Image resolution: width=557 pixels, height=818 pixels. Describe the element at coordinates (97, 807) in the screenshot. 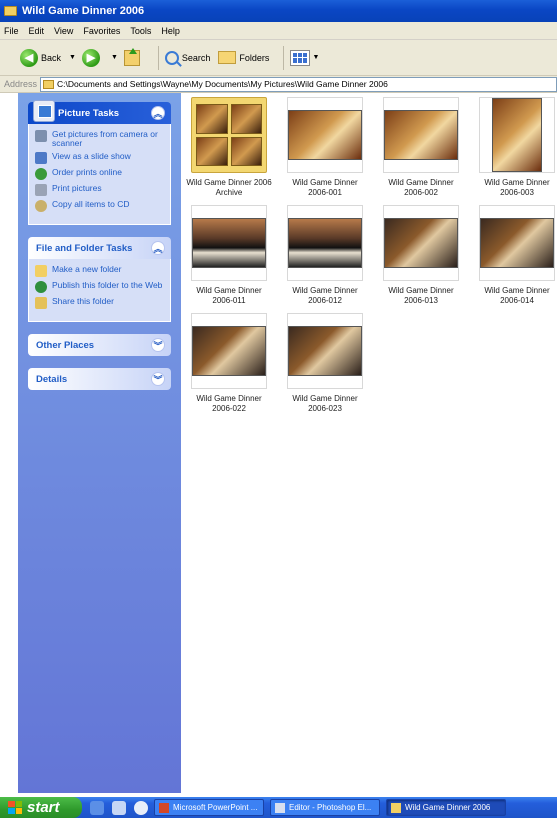

I see `desktop-icon` at that location.